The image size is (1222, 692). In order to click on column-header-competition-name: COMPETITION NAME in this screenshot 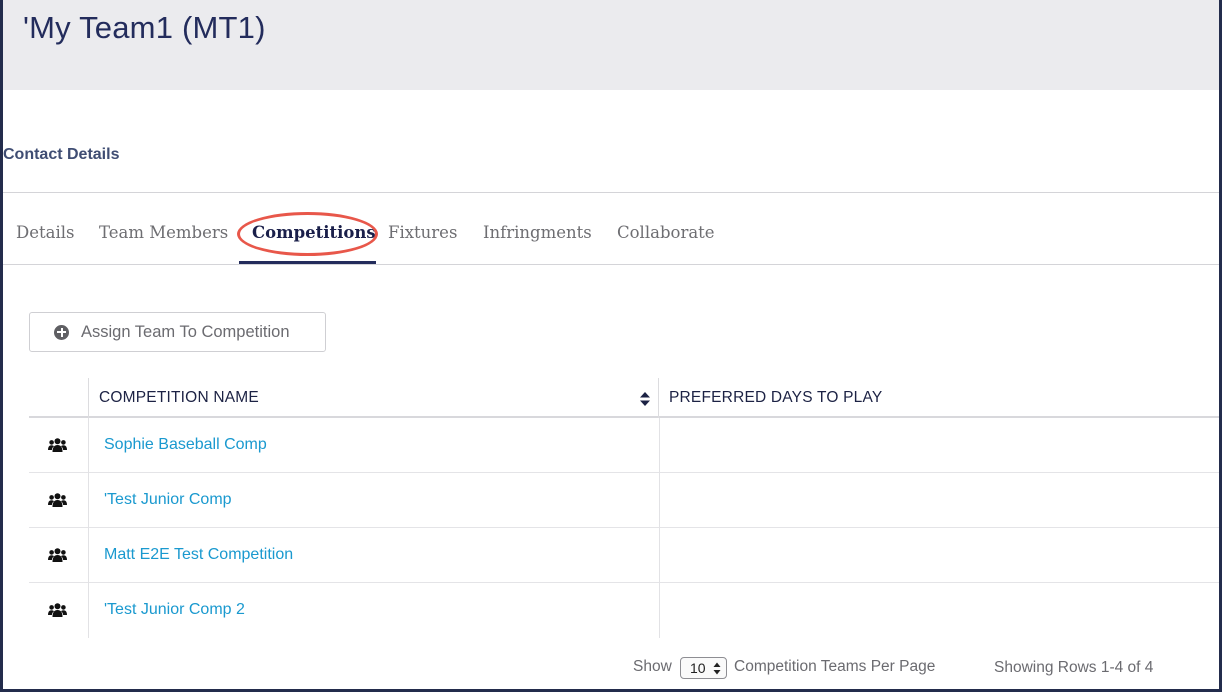, I will do `click(179, 398)`.